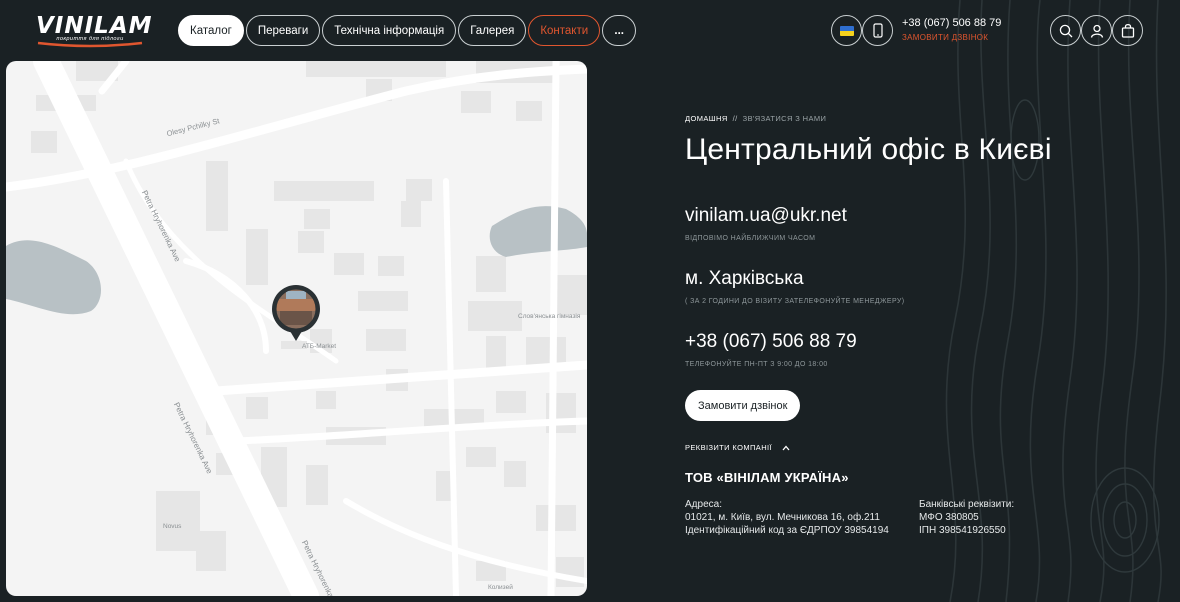 This screenshot has height=602, width=1180. Describe the element at coordinates (706, 118) in the screenshot. I see `breadcrumb-home: ДОМАШНЯ` at that location.